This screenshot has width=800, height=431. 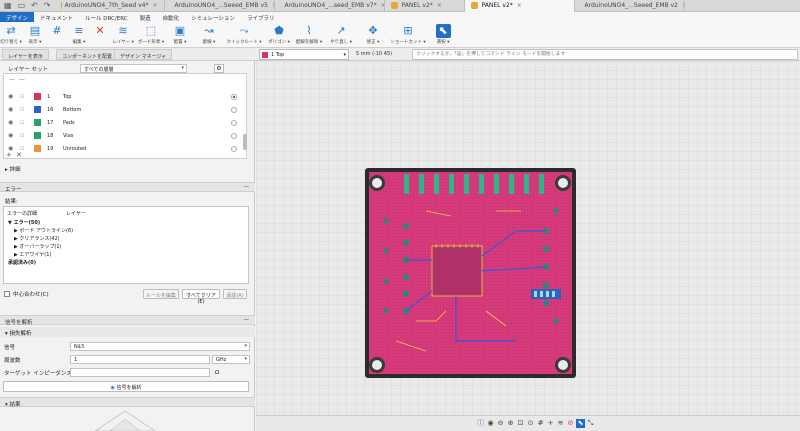 I want to click on error-tree-item: ▼ エラー(50), so click(x=24, y=222).